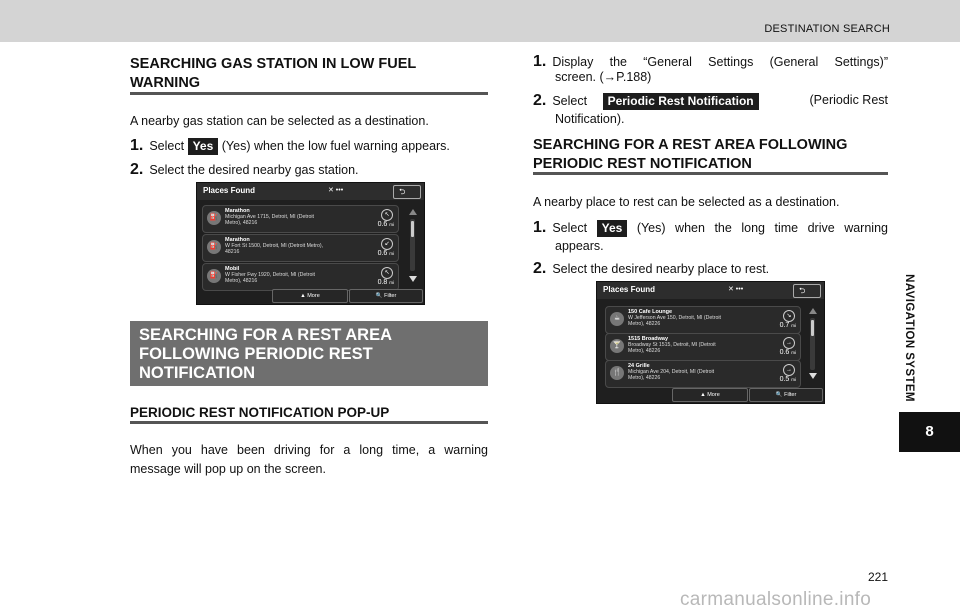 The height and width of the screenshot is (611, 960). What do you see at coordinates (680, 102) in the screenshot?
I see `periodic-rest-notification-button: Periodic Rest Notification` at bounding box center [680, 102].